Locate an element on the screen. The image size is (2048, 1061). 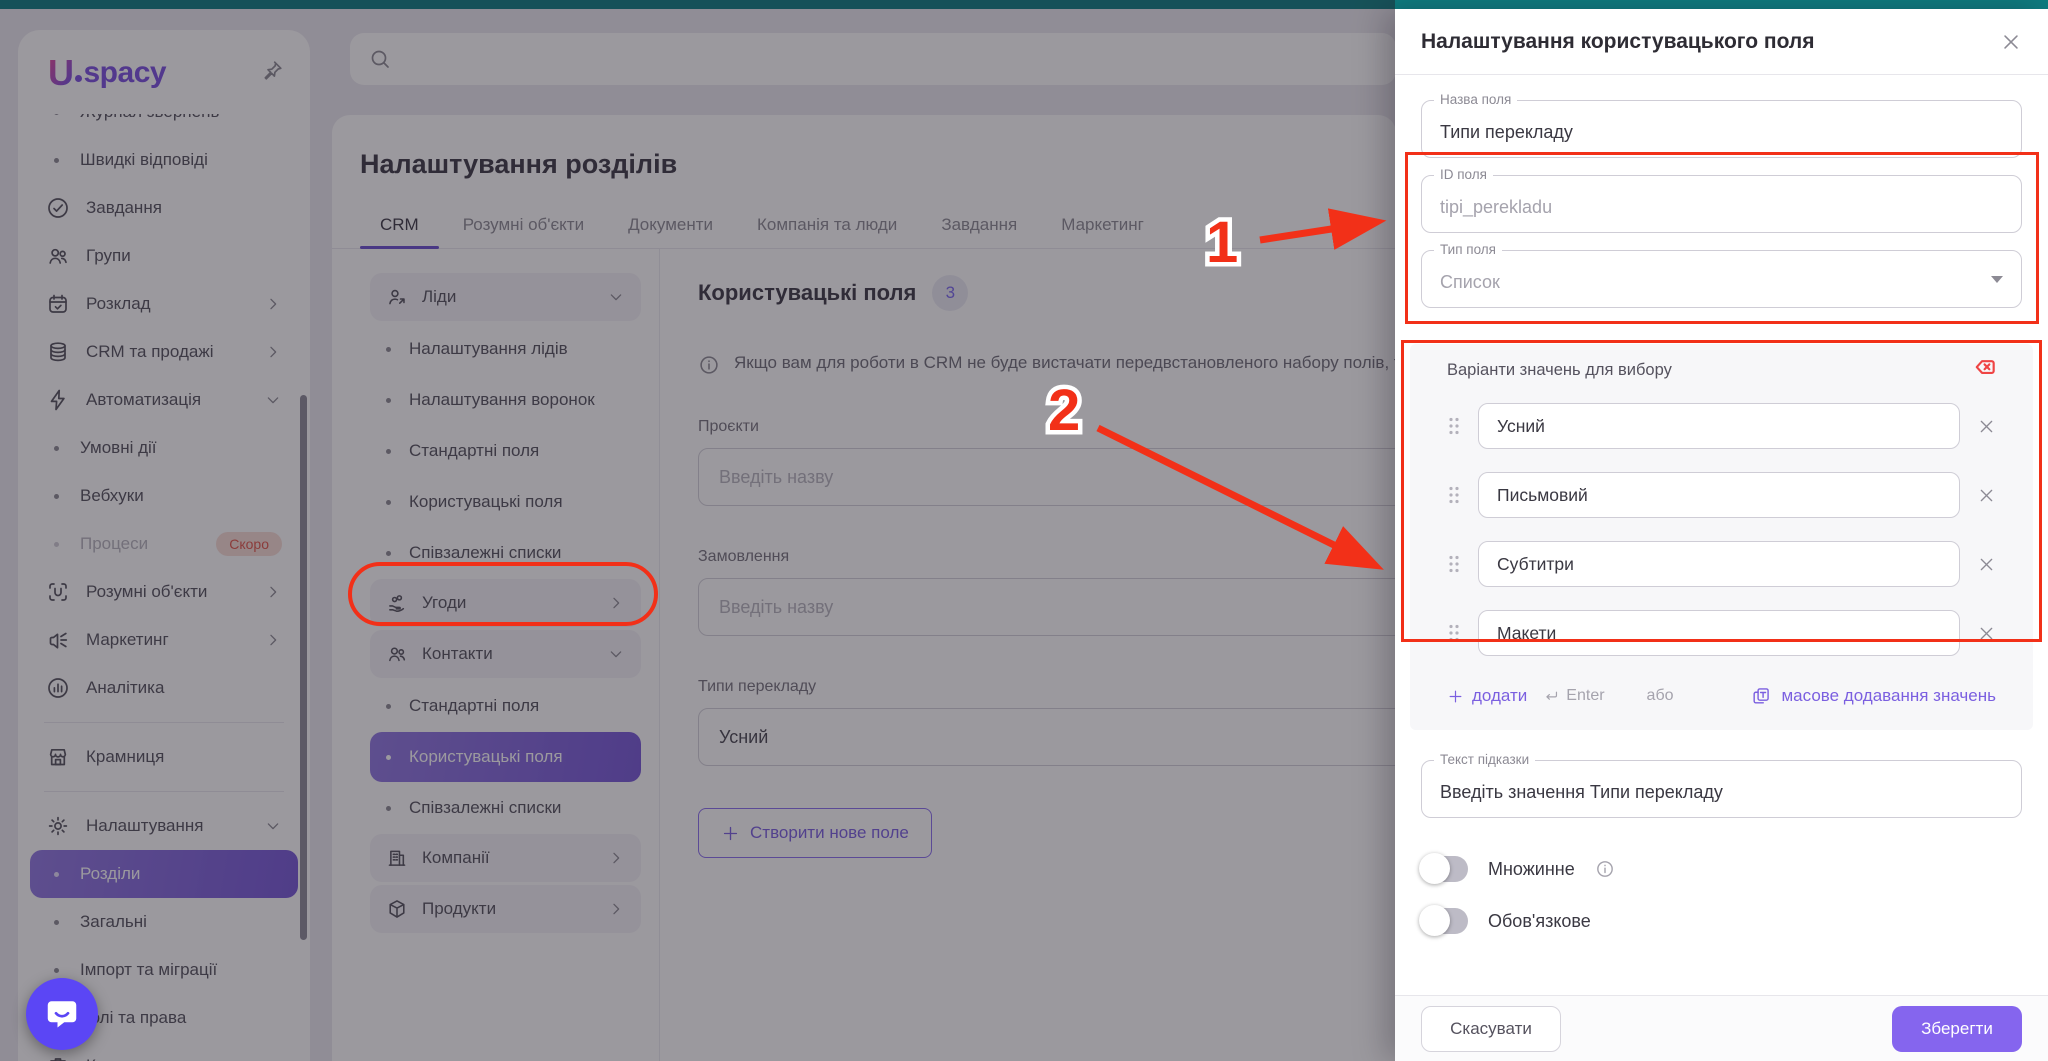
toggles: Множинне Обов'язкове is located at coordinates (1720, 894).